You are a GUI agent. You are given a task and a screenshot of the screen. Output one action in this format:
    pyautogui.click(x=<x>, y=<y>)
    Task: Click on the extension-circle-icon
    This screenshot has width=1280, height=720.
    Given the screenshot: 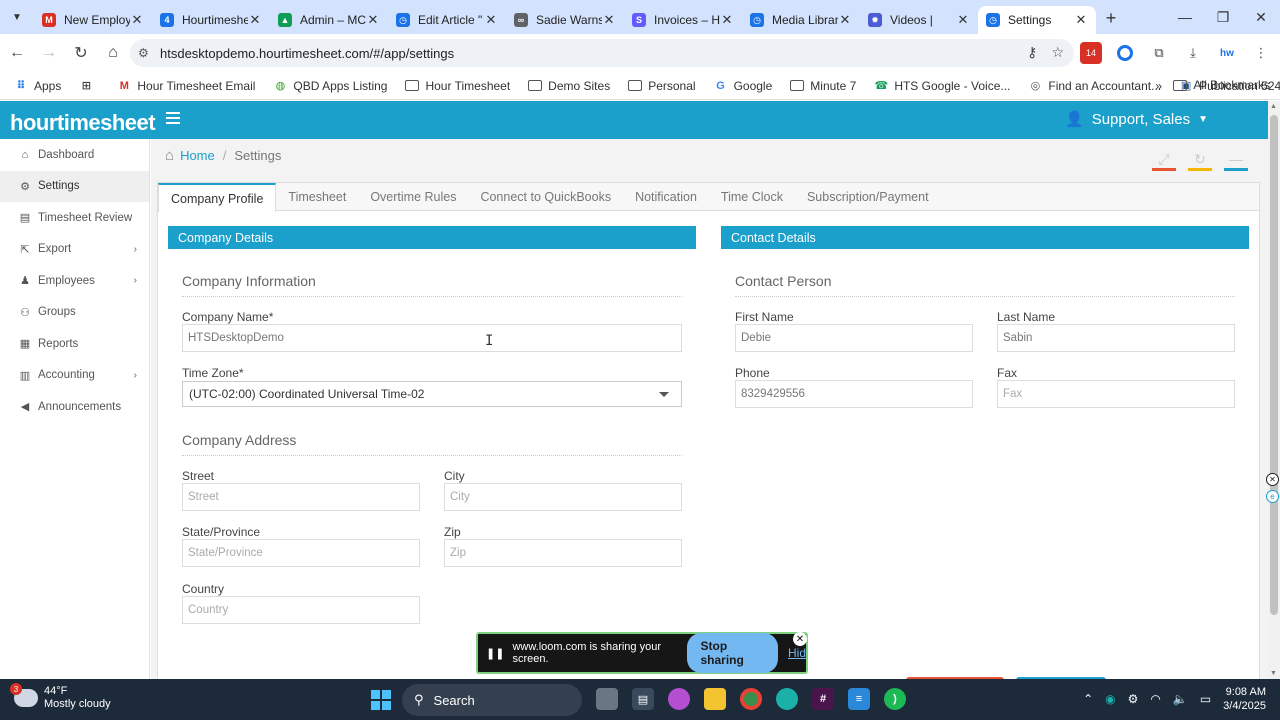 What is the action you would take?
    pyautogui.click(x=1125, y=53)
    